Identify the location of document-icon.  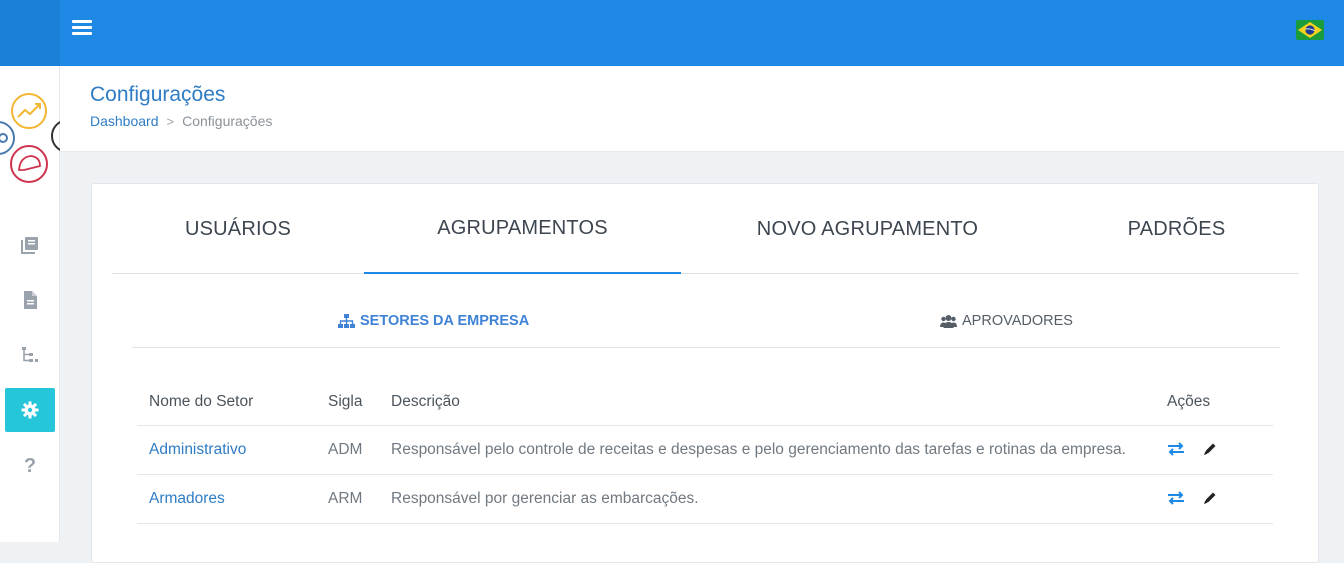
(30, 300).